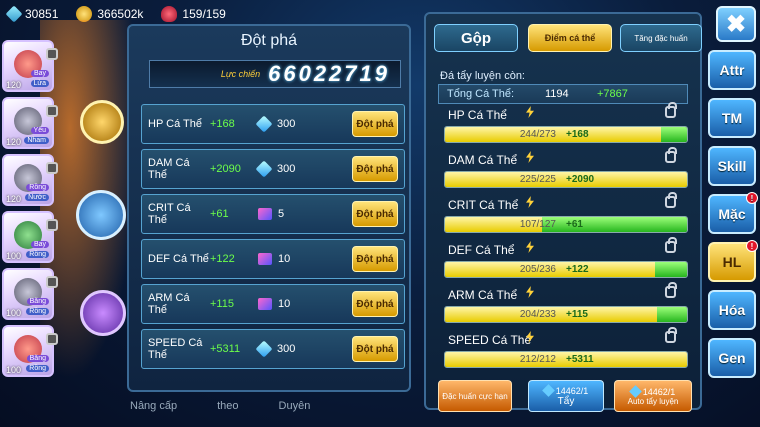 This screenshot has height=427, width=760. What do you see at coordinates (570, 38) in the screenshot?
I see `tab-individual-points: Điểm cá thể` at bounding box center [570, 38].